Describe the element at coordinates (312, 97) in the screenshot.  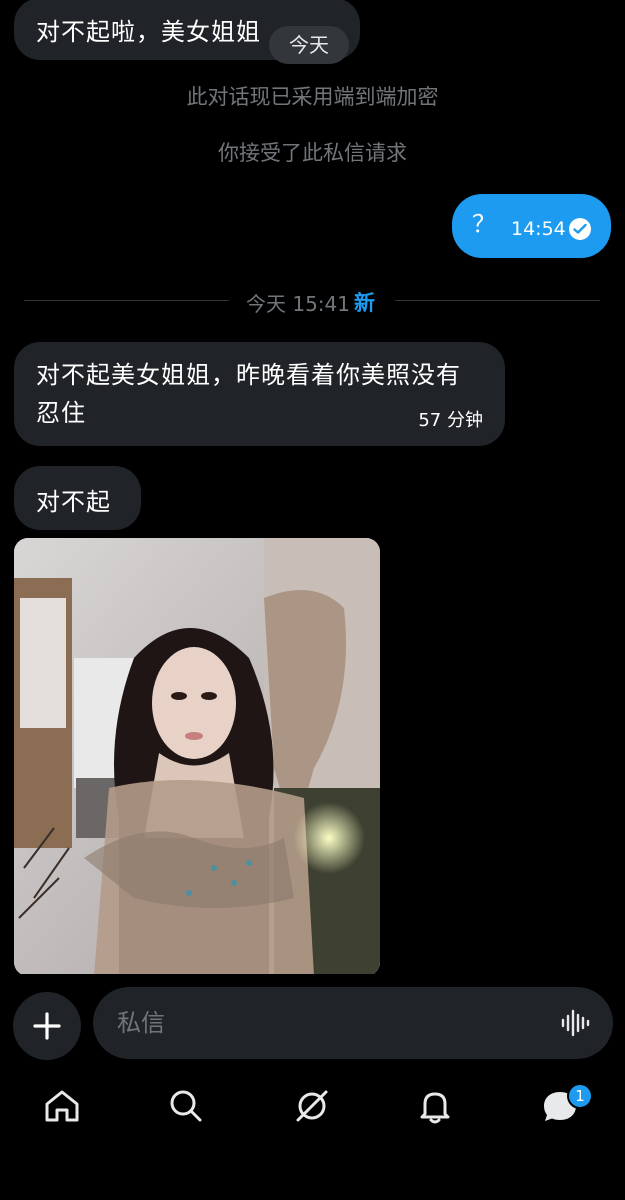
I see `encryption-notice: 此对话现已采用端到端加密` at that location.